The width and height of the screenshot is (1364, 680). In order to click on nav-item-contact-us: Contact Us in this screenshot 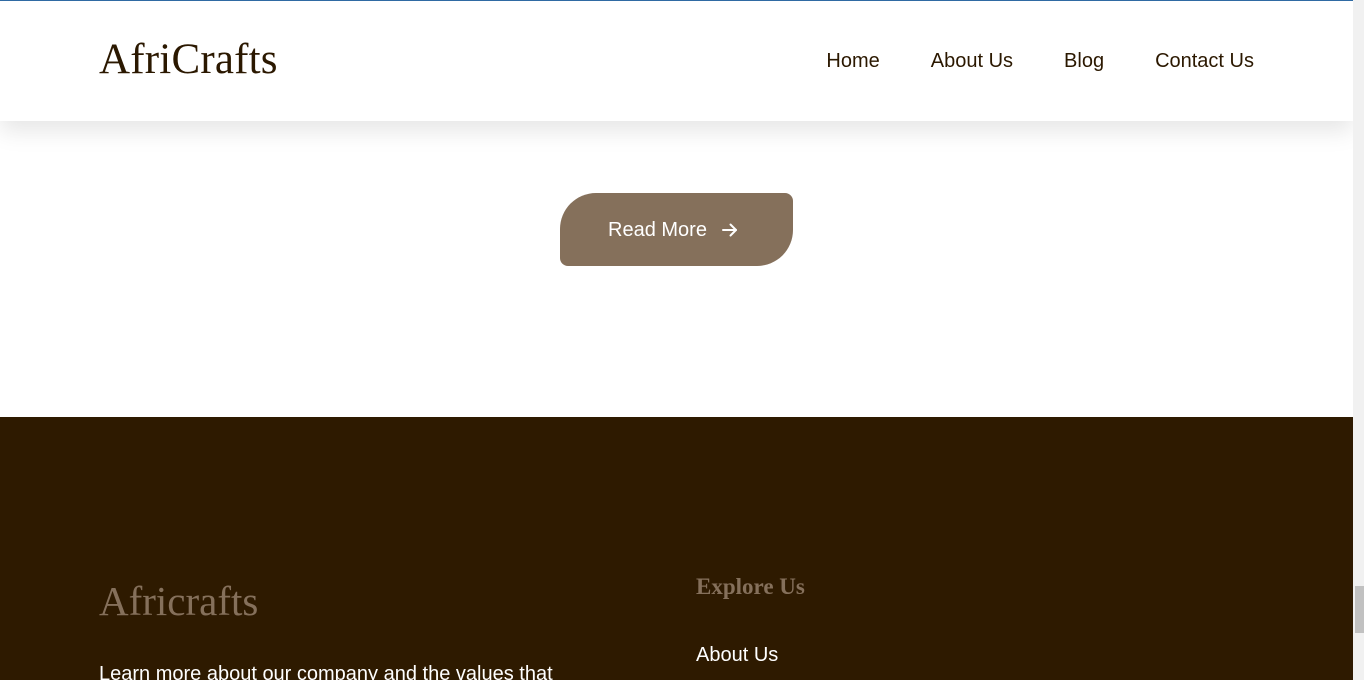, I will do `click(1204, 61)`.